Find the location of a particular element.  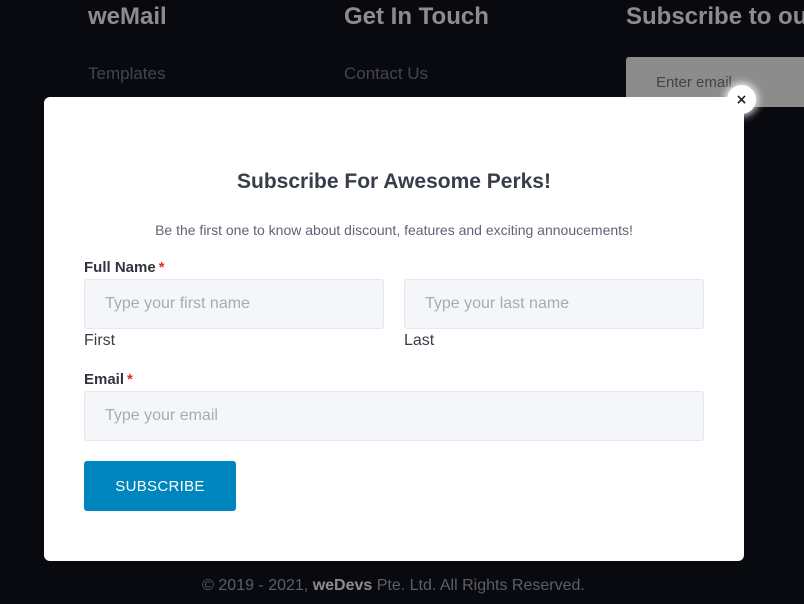

email-label-text: Email is located at coordinates (104, 379).